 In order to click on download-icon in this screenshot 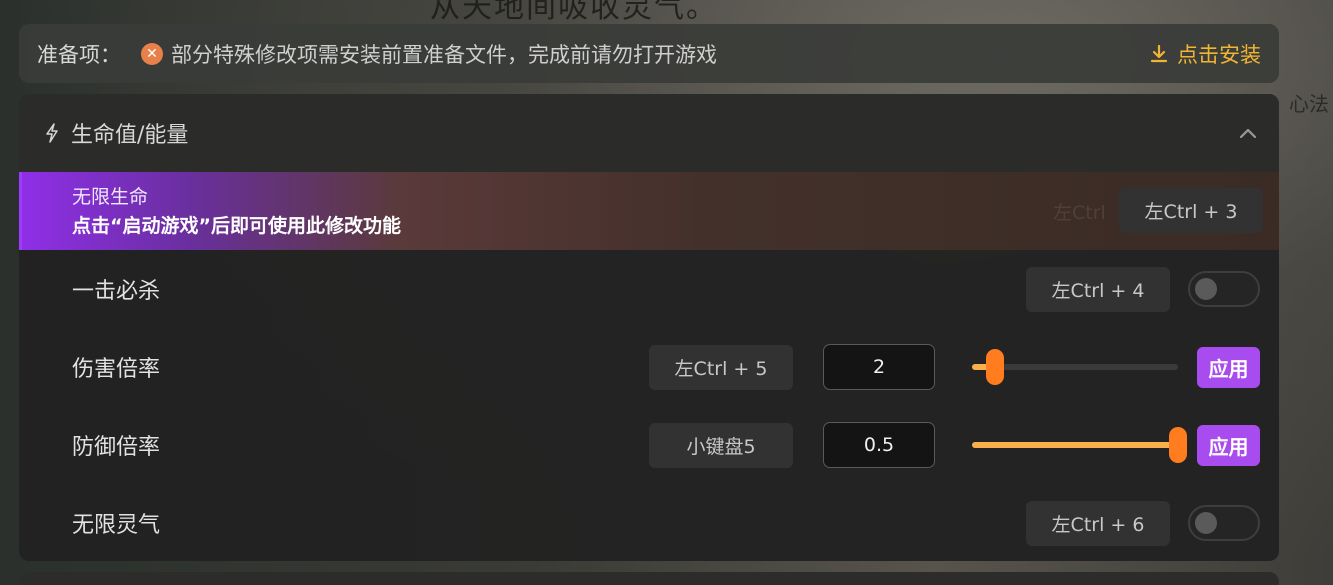, I will do `click(1159, 53)`.